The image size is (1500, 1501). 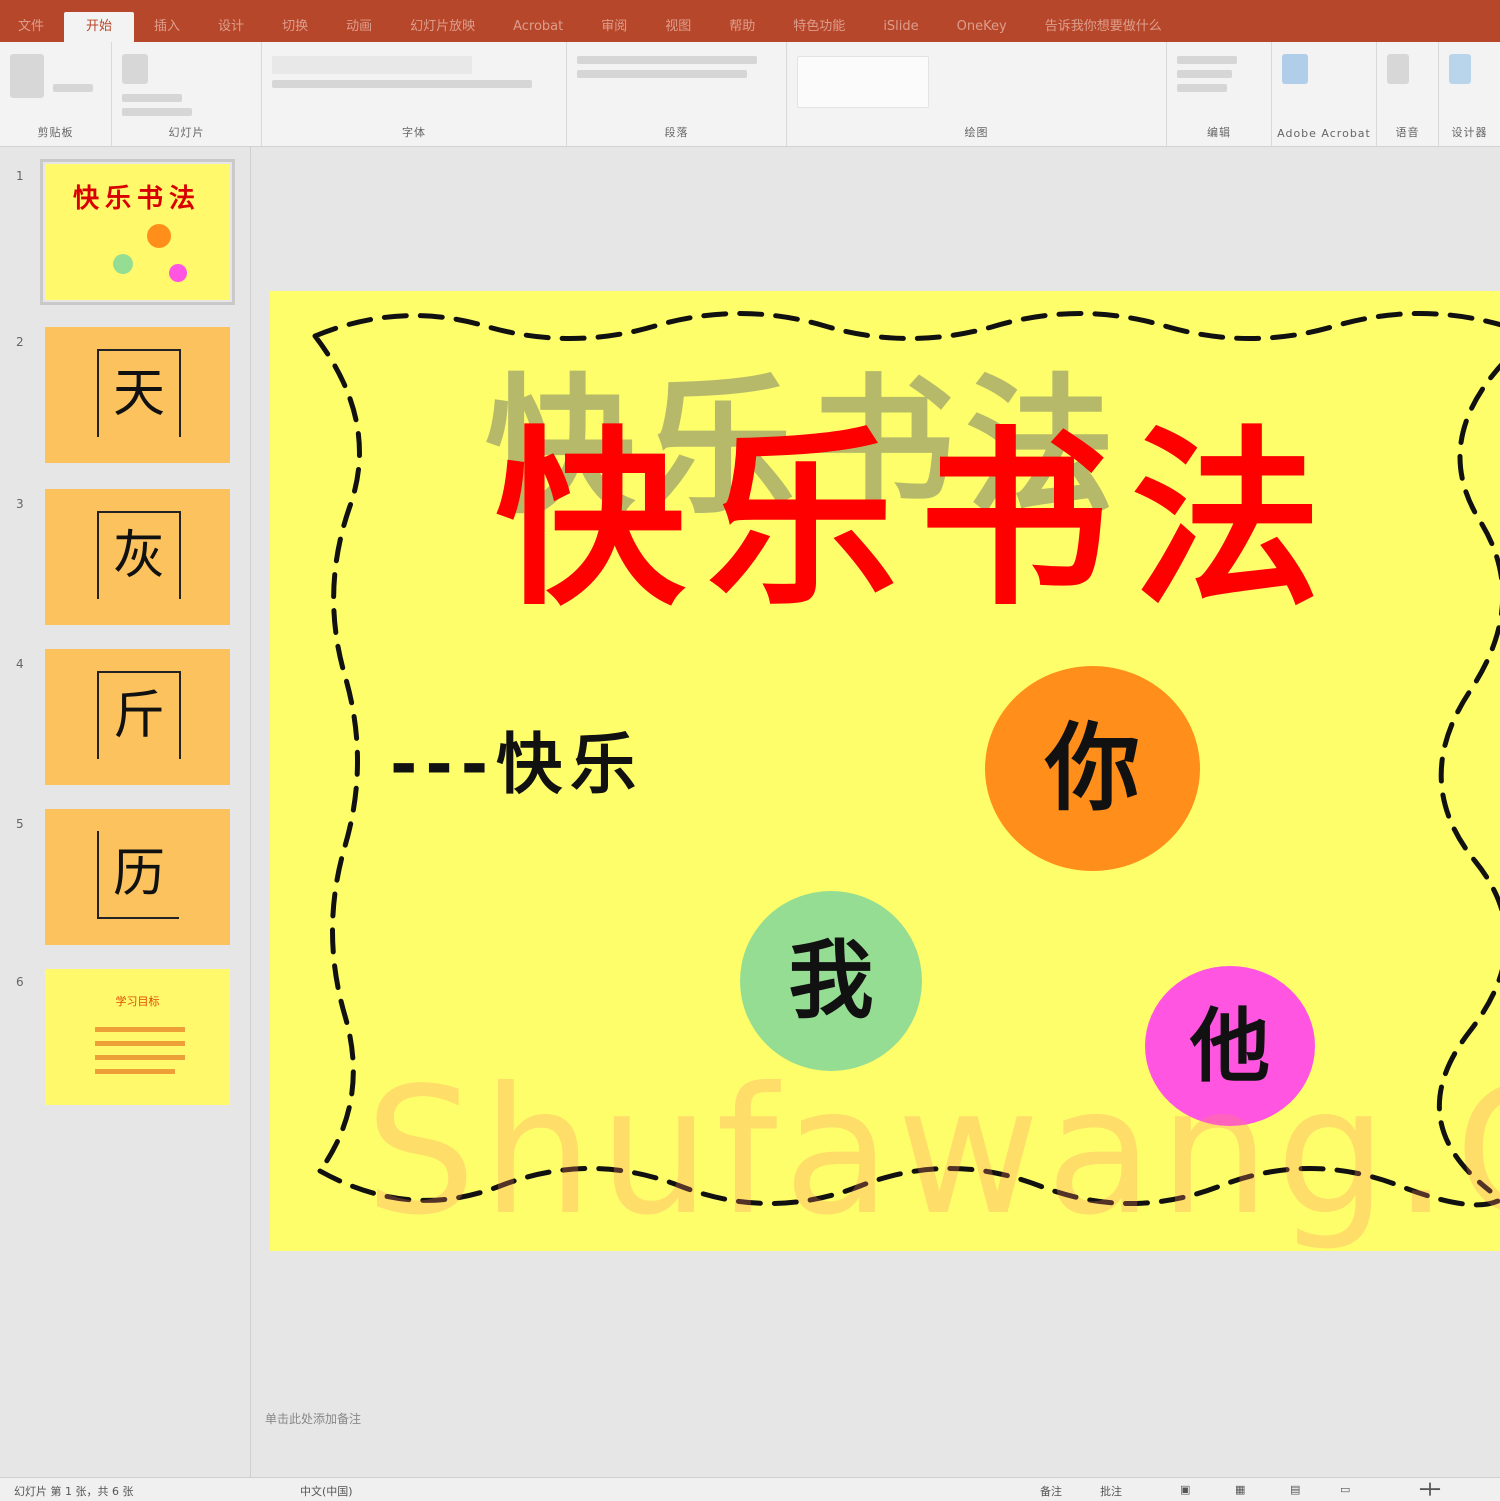 I want to click on tab-help: 帮助, so click(x=742, y=27).